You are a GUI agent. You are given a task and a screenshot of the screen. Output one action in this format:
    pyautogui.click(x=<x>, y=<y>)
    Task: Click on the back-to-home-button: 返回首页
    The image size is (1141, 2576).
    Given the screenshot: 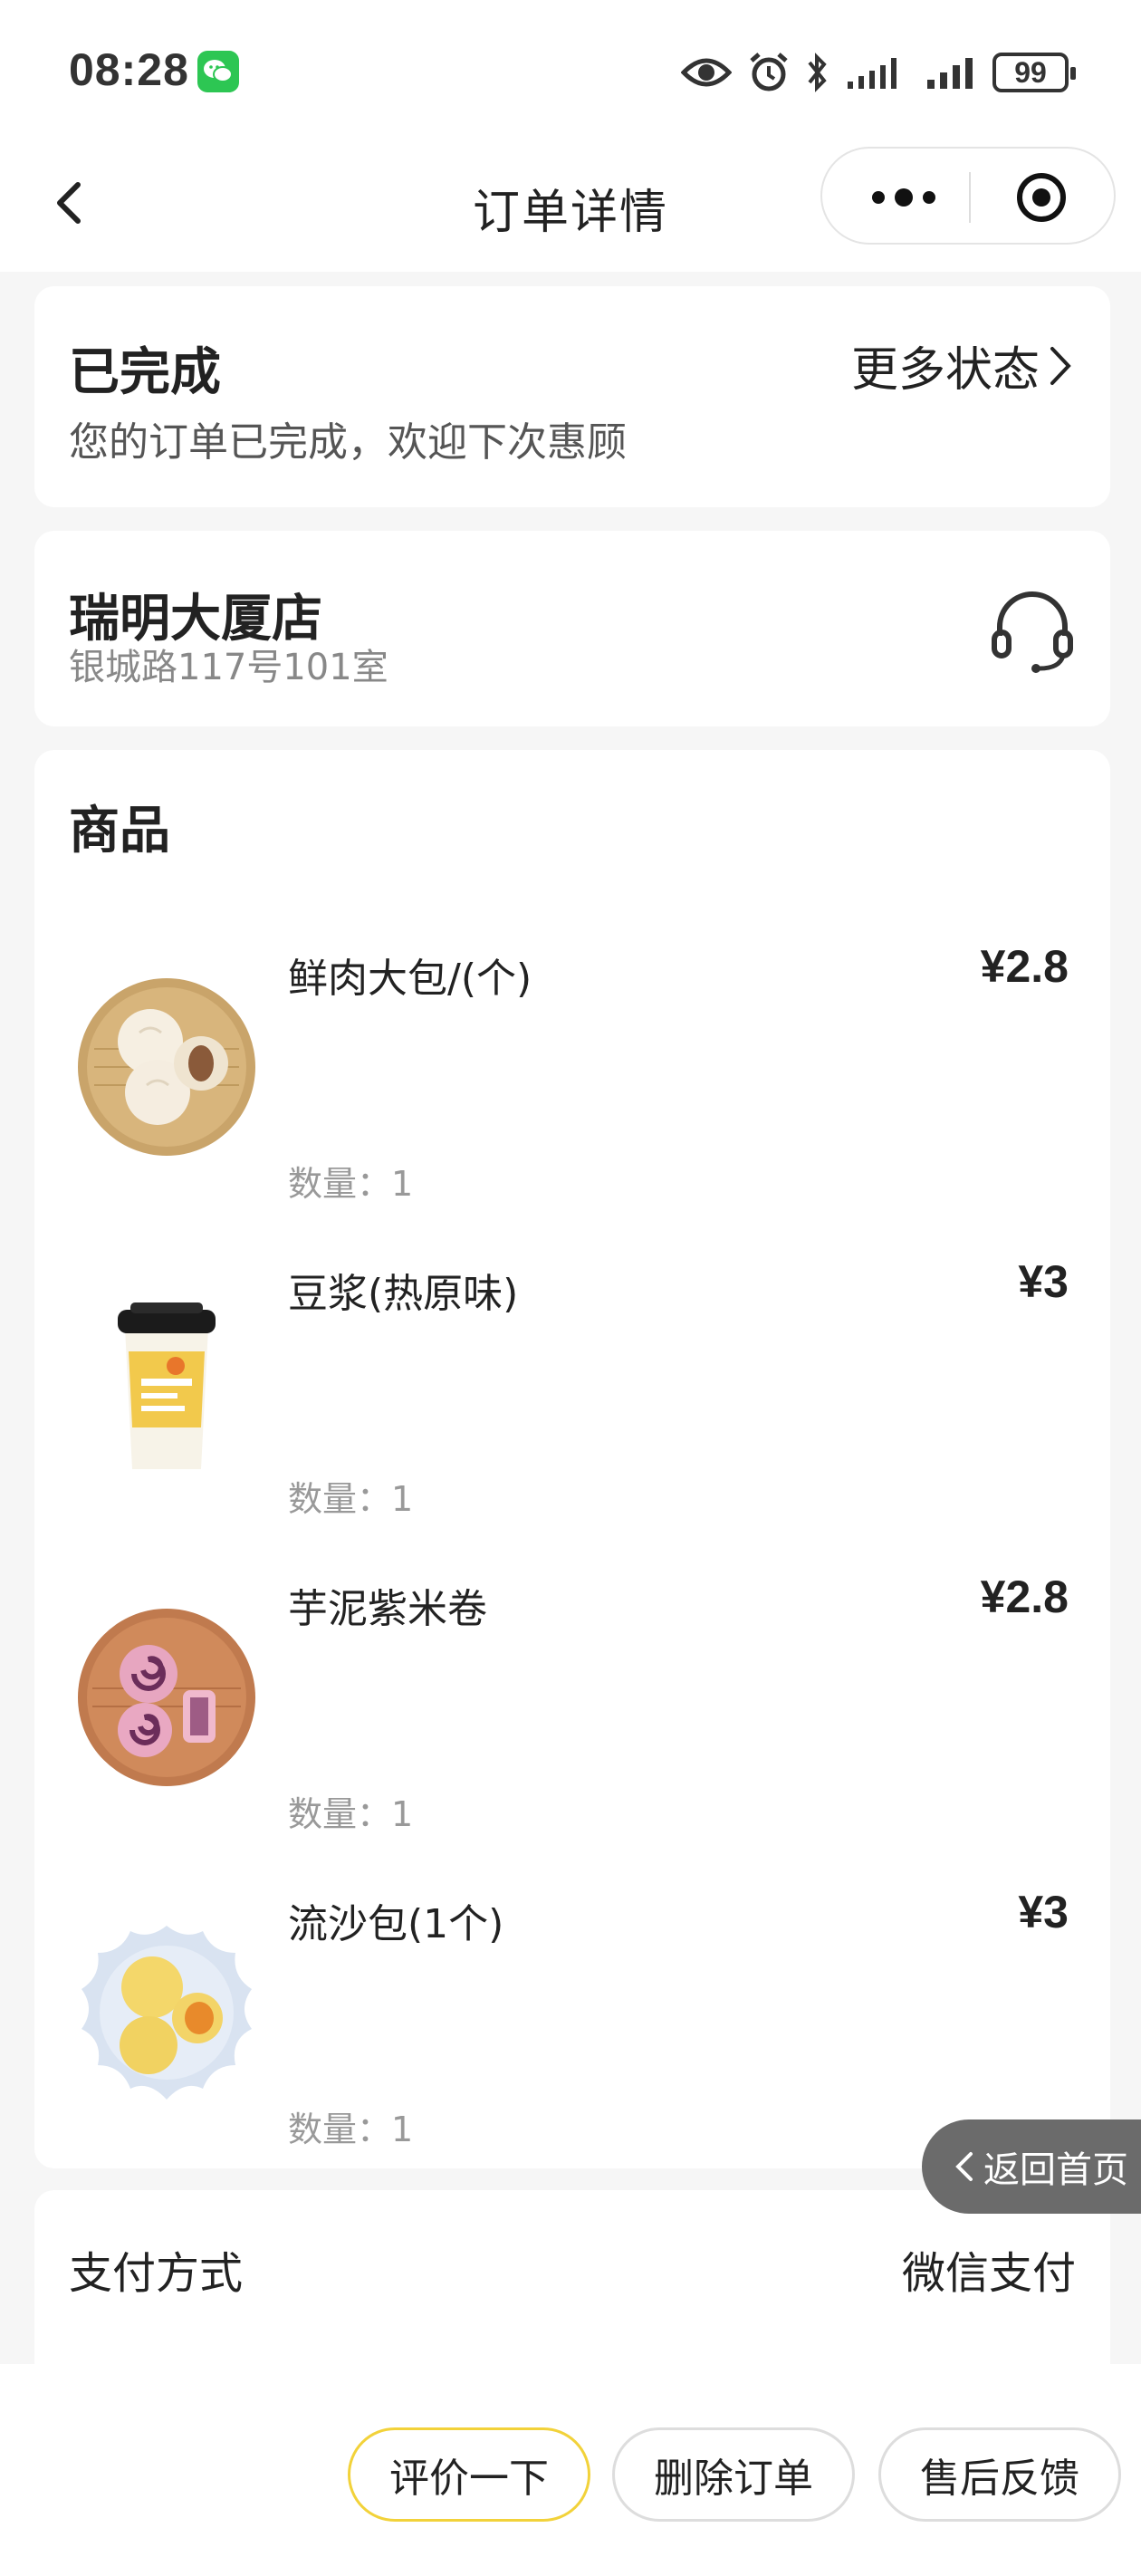 What is the action you would take?
    pyautogui.click(x=1031, y=2166)
    